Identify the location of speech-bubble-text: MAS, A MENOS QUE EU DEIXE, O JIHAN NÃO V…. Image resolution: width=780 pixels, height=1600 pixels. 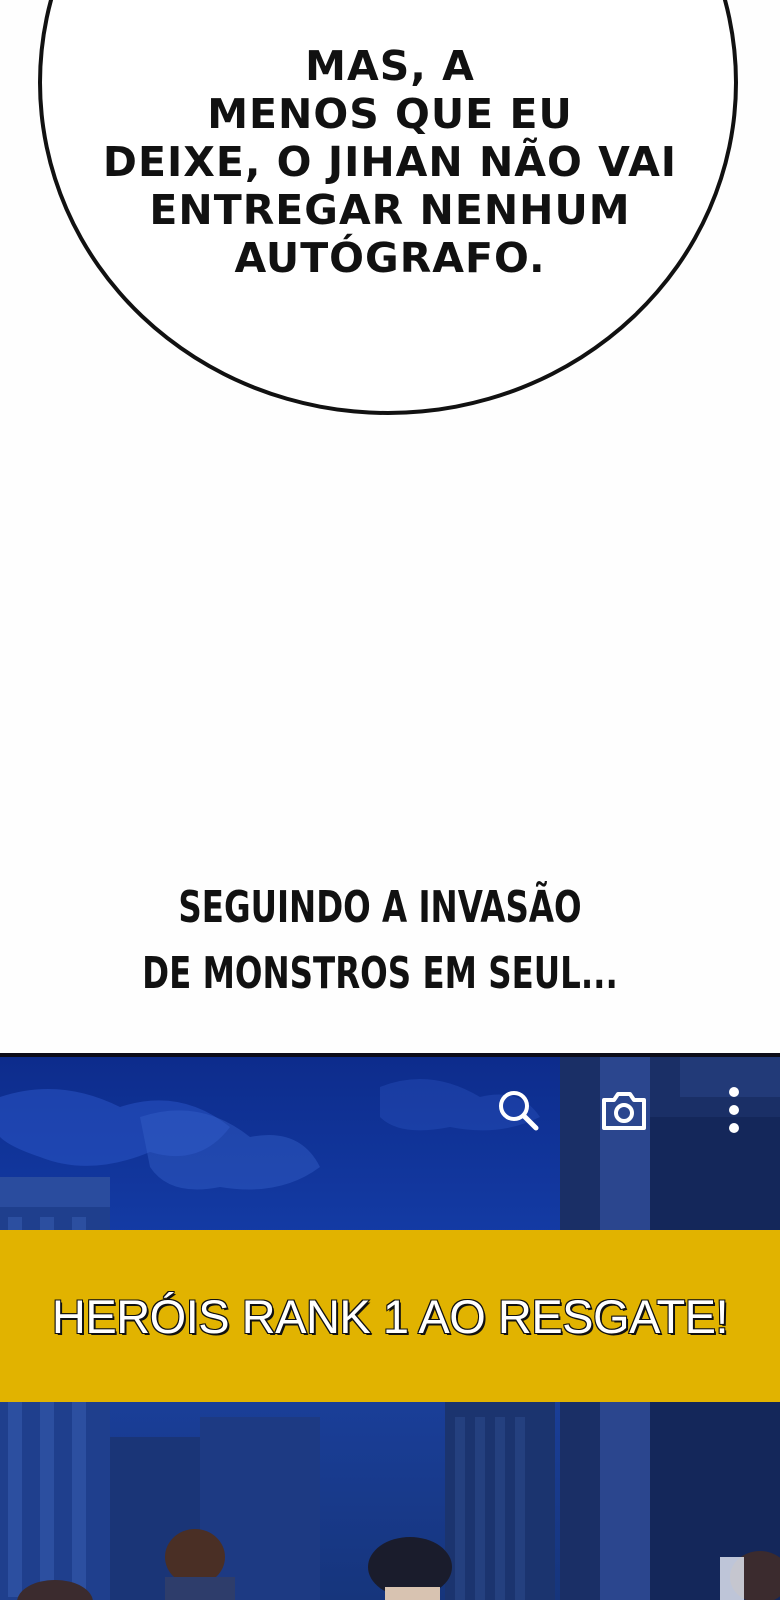
(390, 162).